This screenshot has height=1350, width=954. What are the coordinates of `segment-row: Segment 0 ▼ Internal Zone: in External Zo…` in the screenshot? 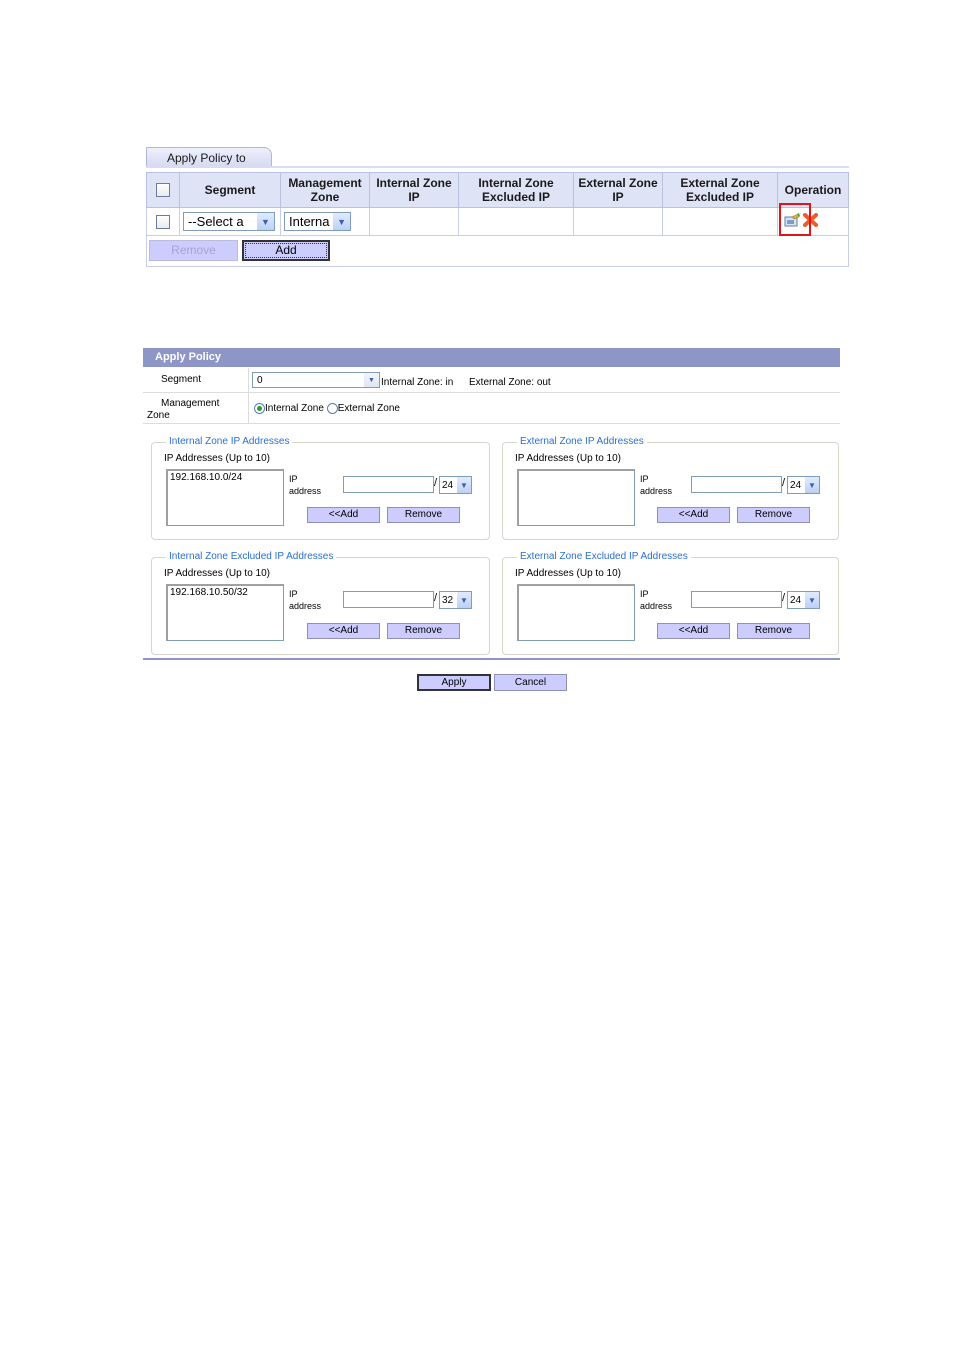 It's located at (491, 380).